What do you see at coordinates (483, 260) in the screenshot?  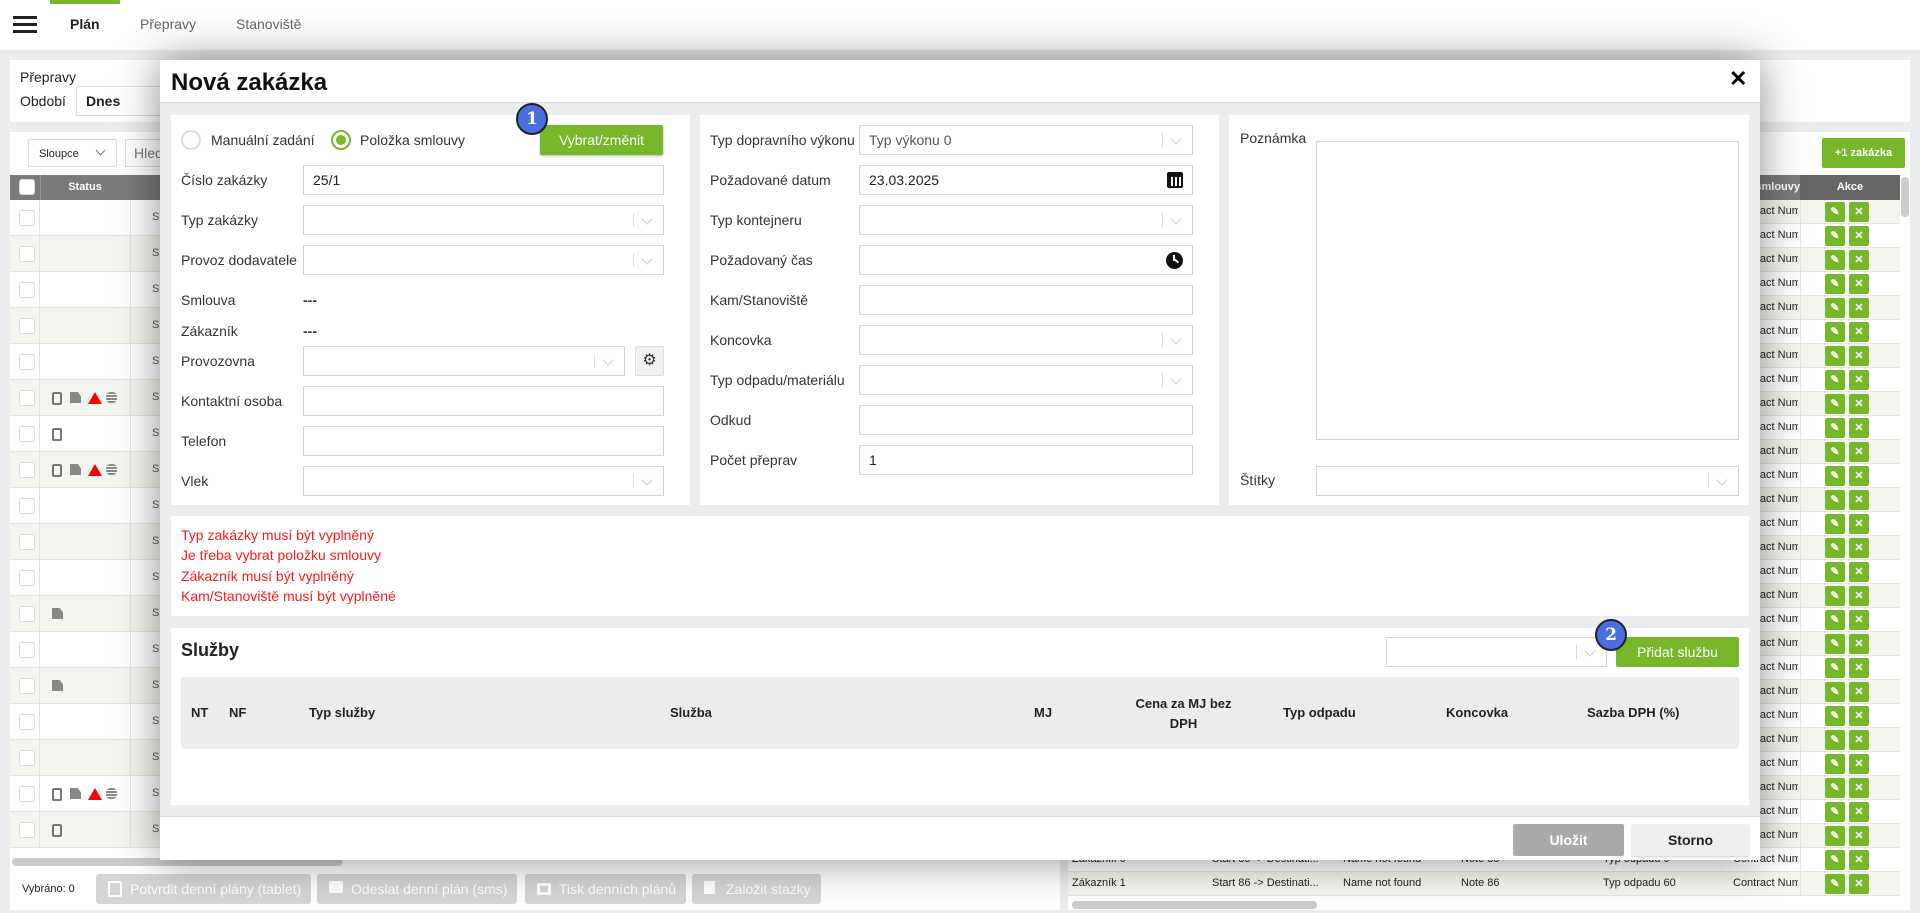 I see `supplier-op-select` at bounding box center [483, 260].